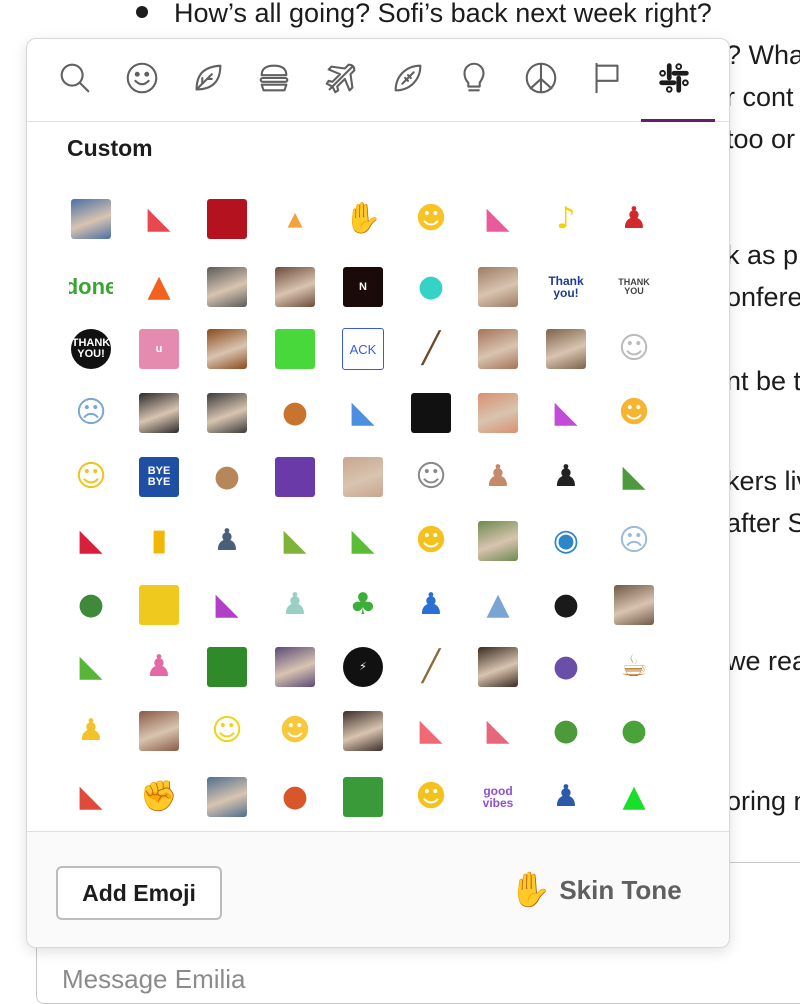 This screenshot has height=1004, width=800. I want to click on face-closeup-emoji, so click(498, 413).